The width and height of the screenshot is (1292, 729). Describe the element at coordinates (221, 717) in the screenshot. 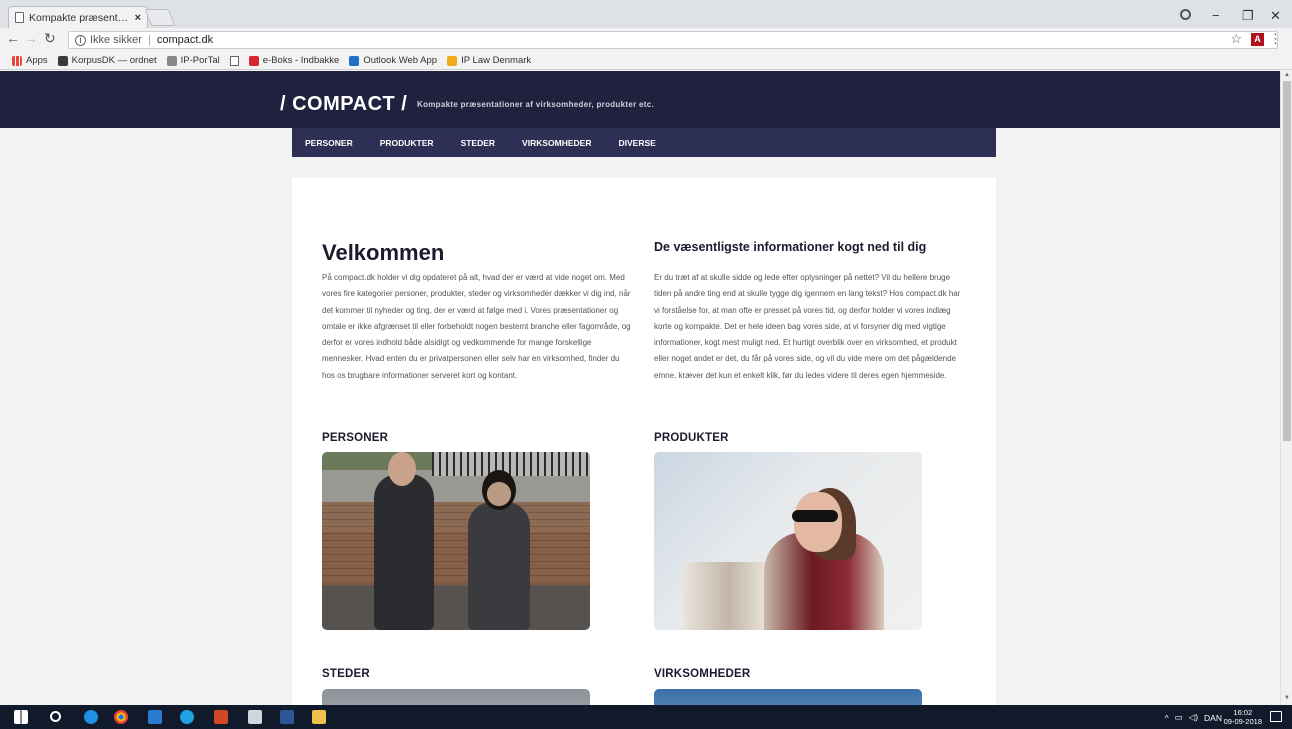

I see `powerpoint-icon` at that location.